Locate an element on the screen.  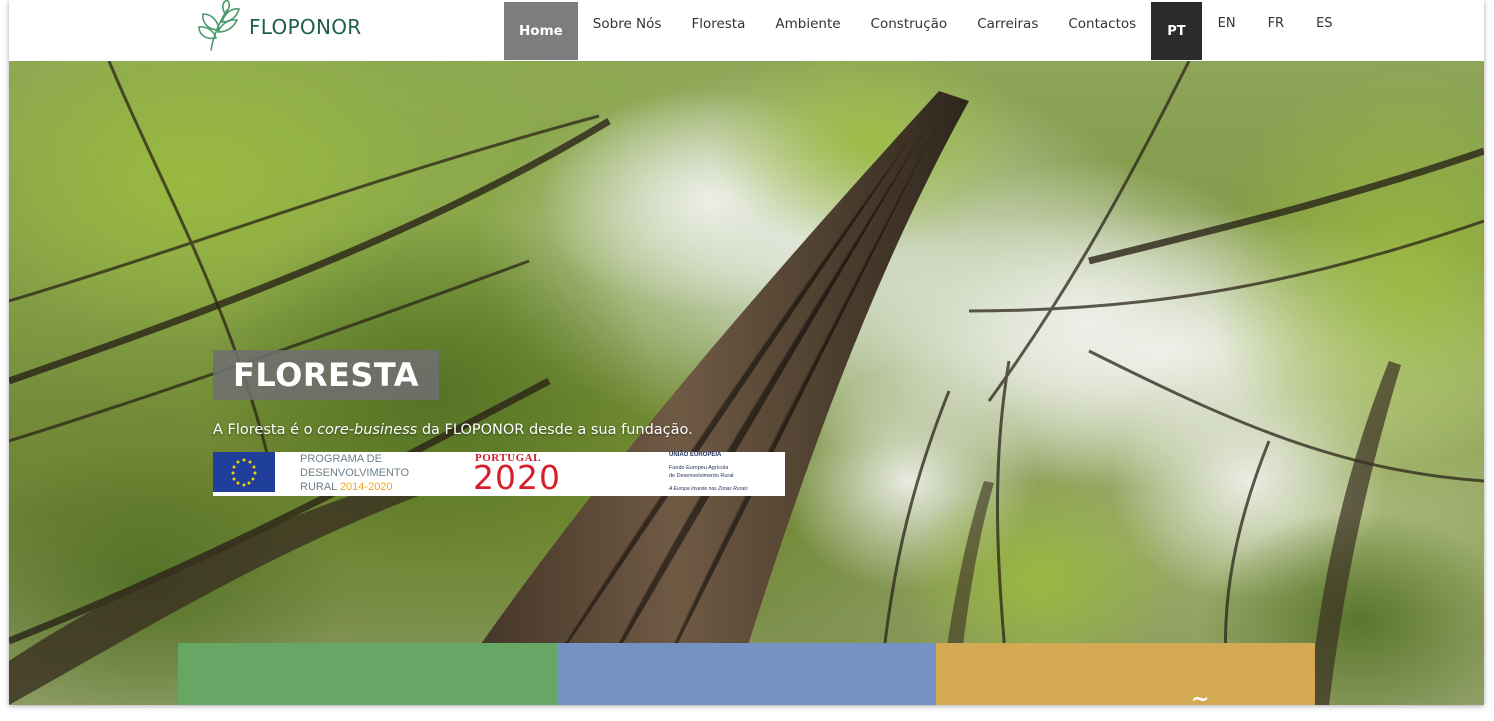
lang-fr: FR is located at coordinates (1276, 23).